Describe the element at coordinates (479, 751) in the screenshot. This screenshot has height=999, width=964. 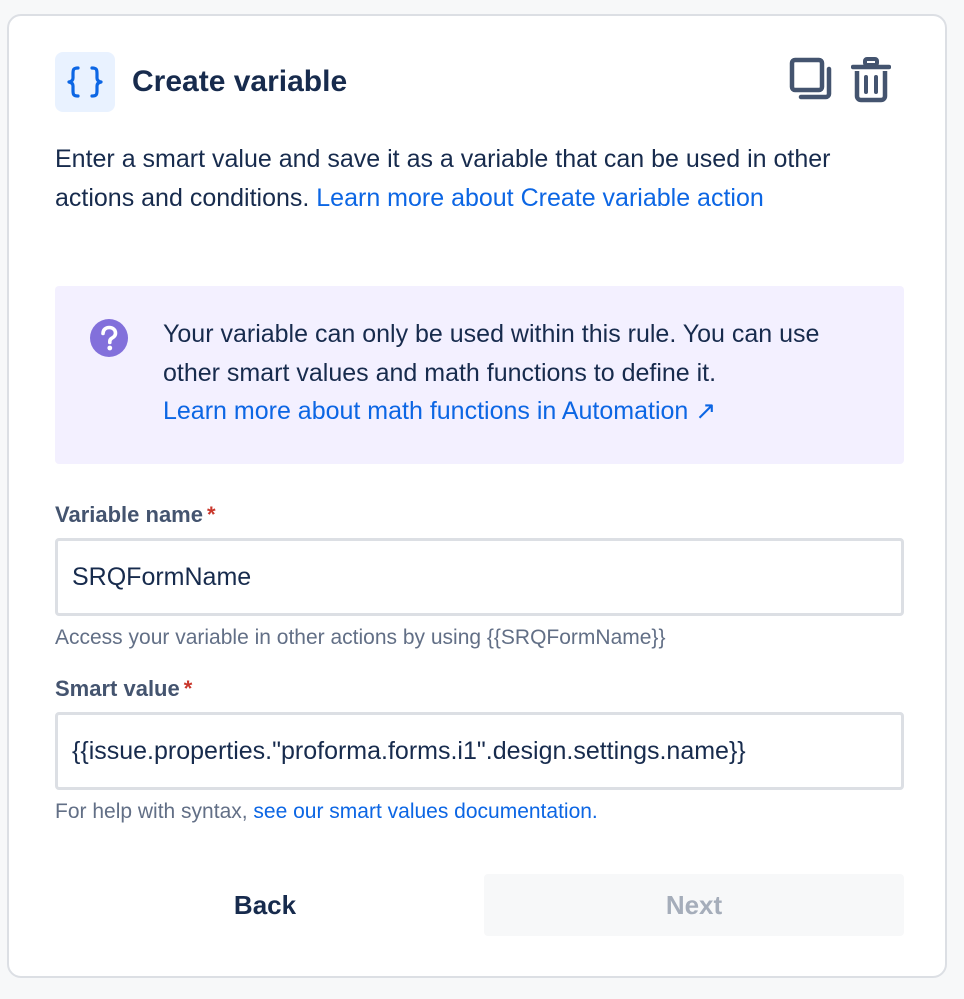
I see `smart-value-input` at that location.